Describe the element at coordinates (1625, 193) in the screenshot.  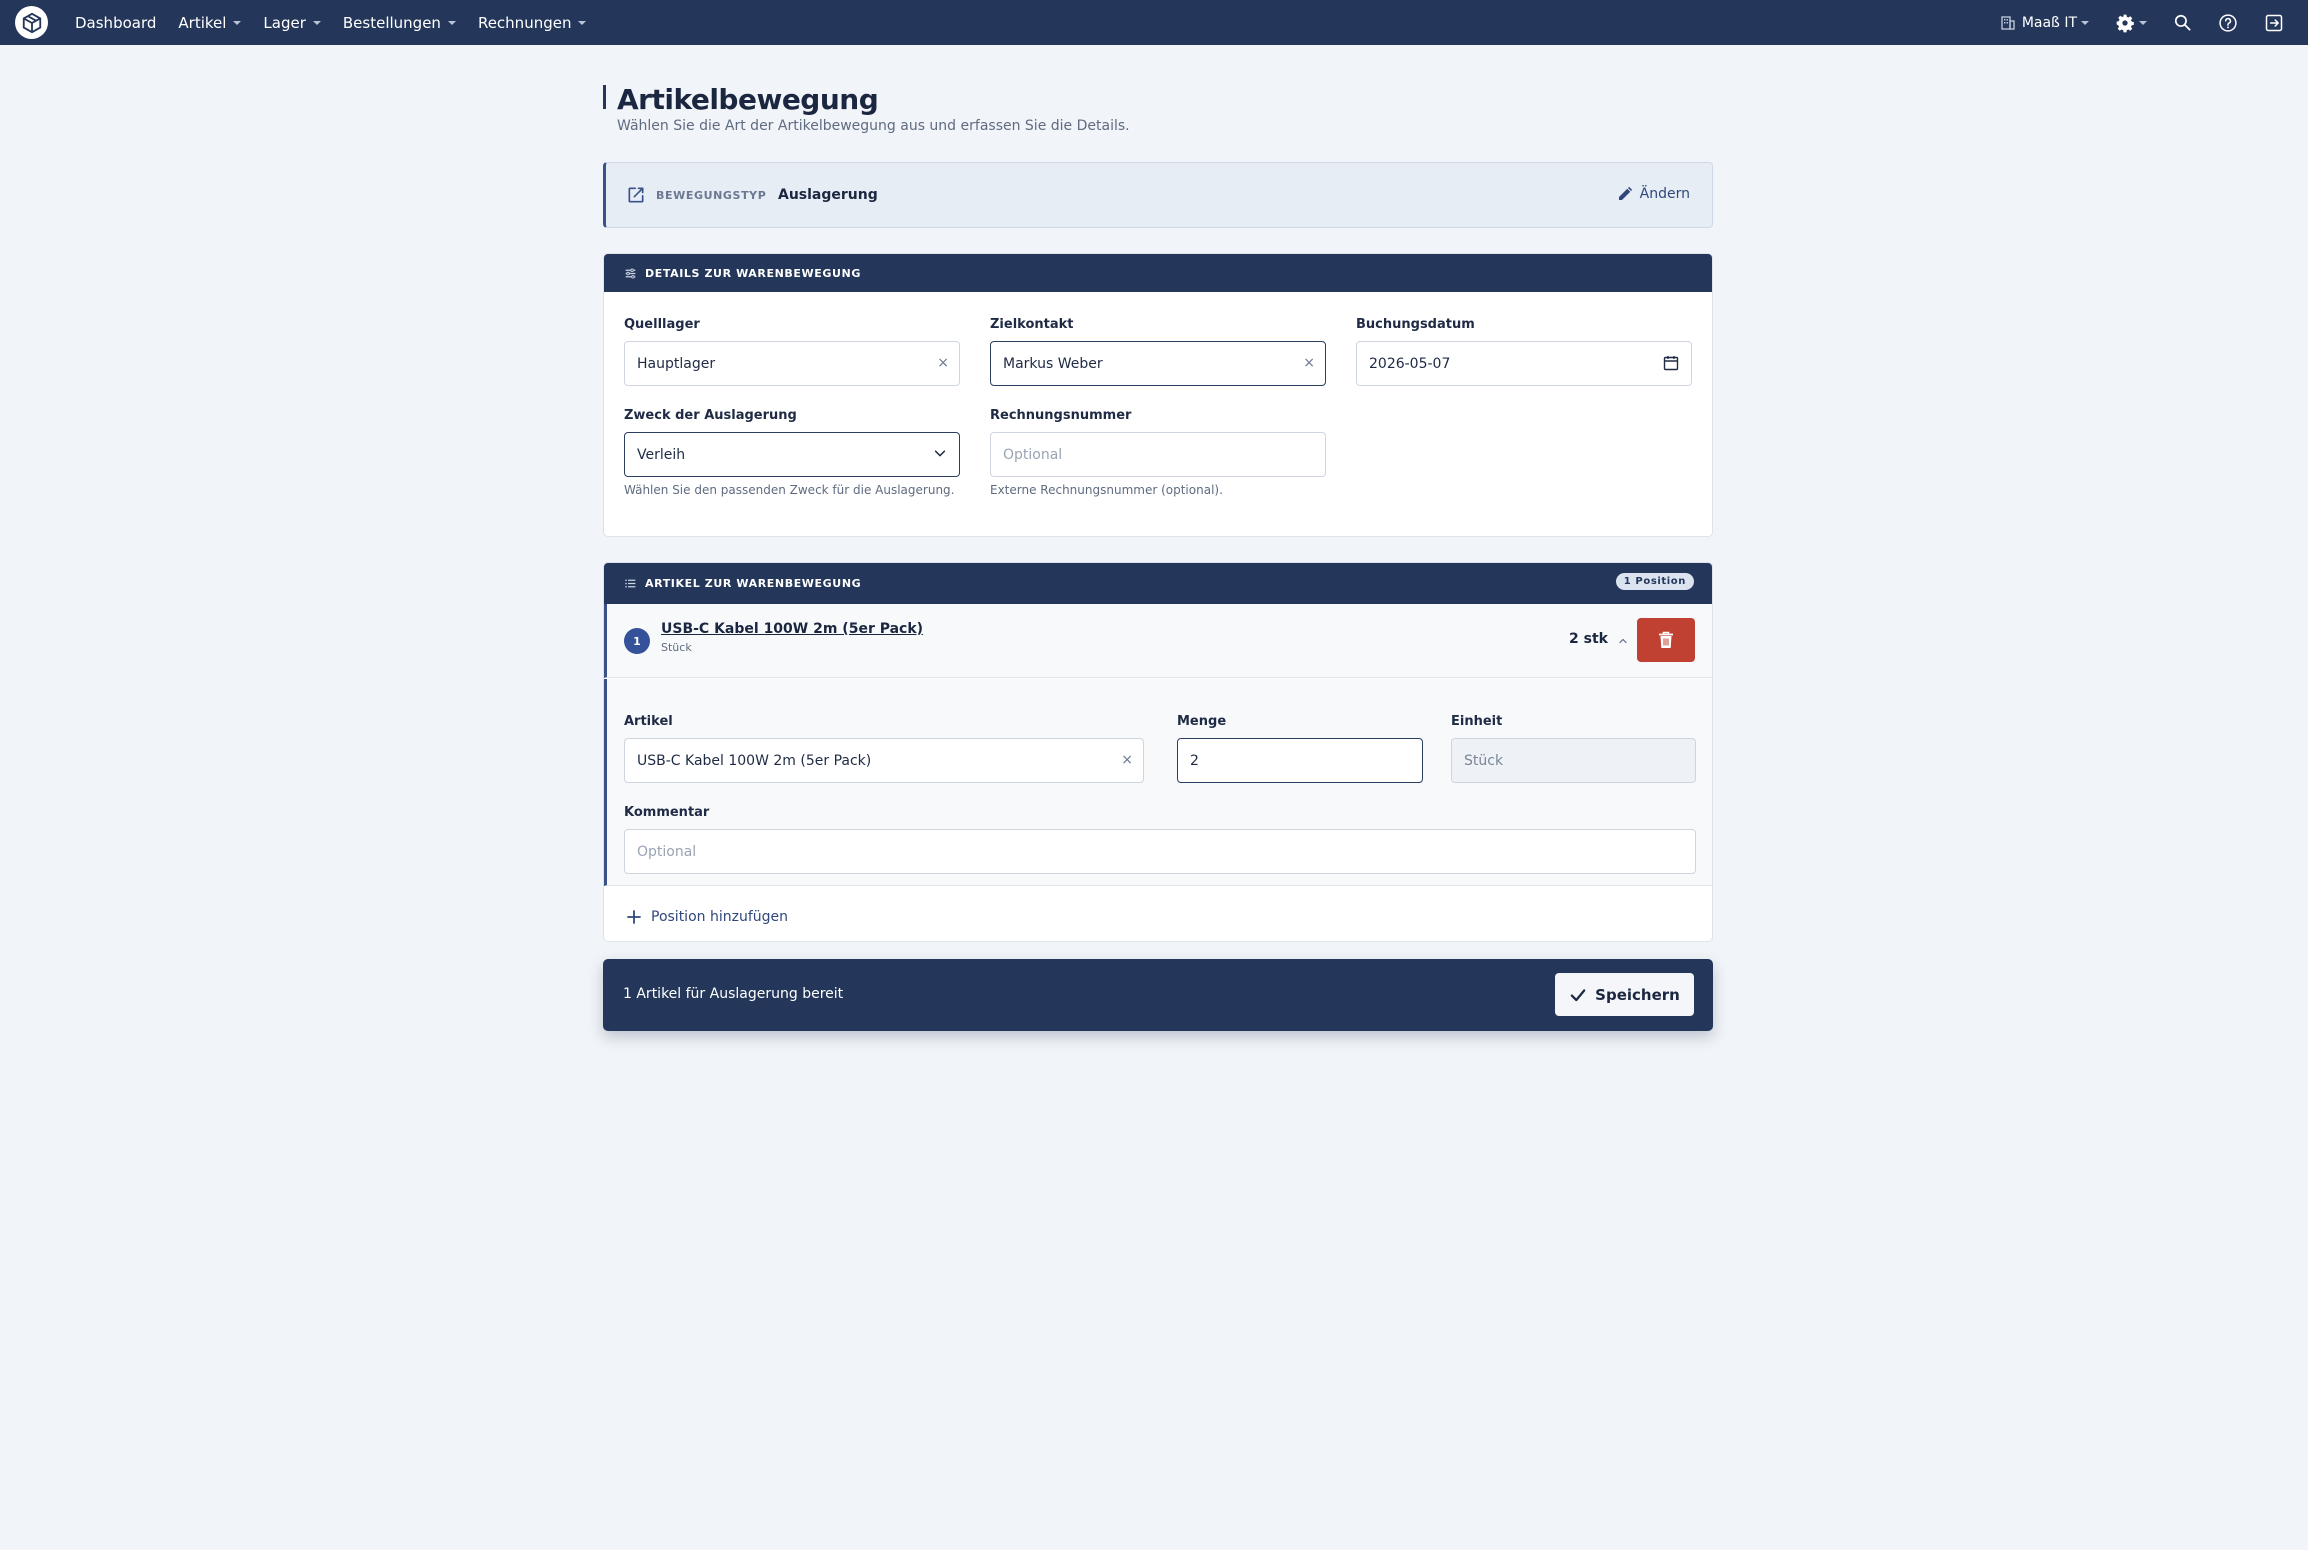
I see `pencil-icon` at that location.